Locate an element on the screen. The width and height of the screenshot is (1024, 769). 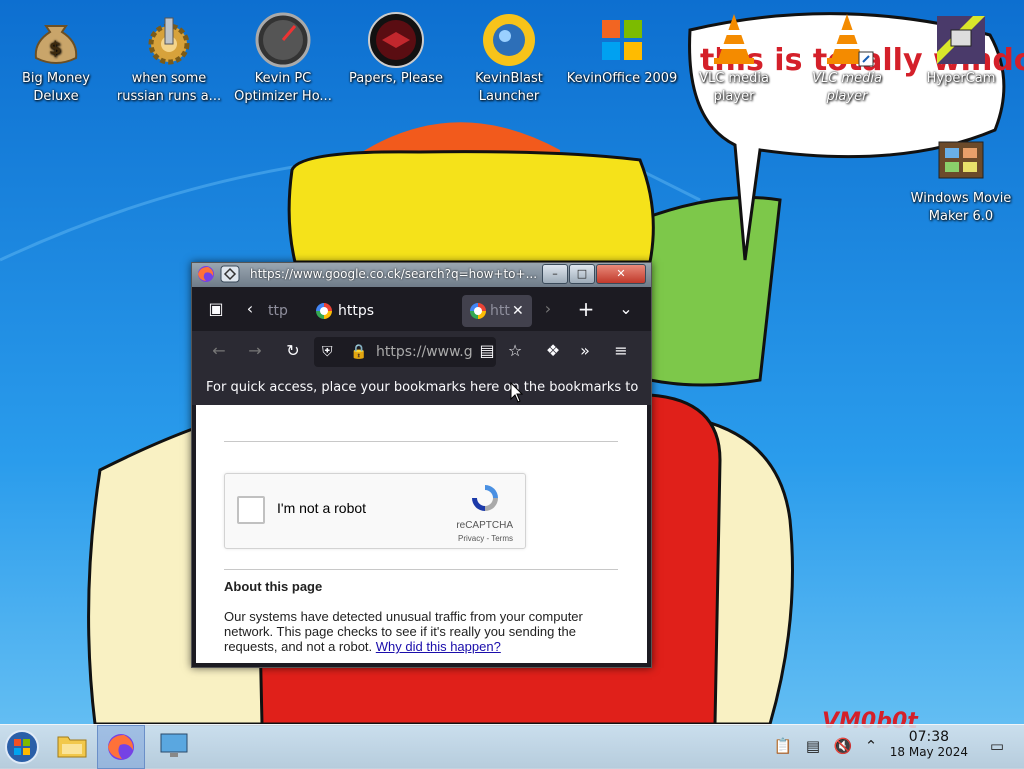
windows-orb-icon is located at coordinates (22, 747).